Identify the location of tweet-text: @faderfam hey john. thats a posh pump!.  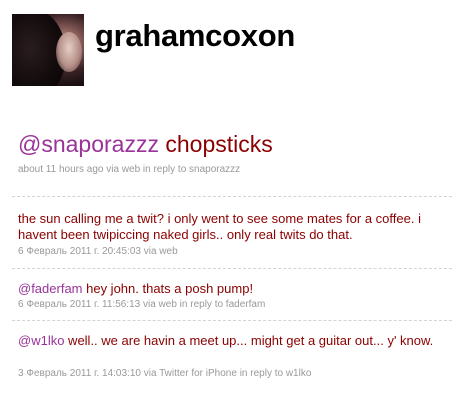
(233, 289).